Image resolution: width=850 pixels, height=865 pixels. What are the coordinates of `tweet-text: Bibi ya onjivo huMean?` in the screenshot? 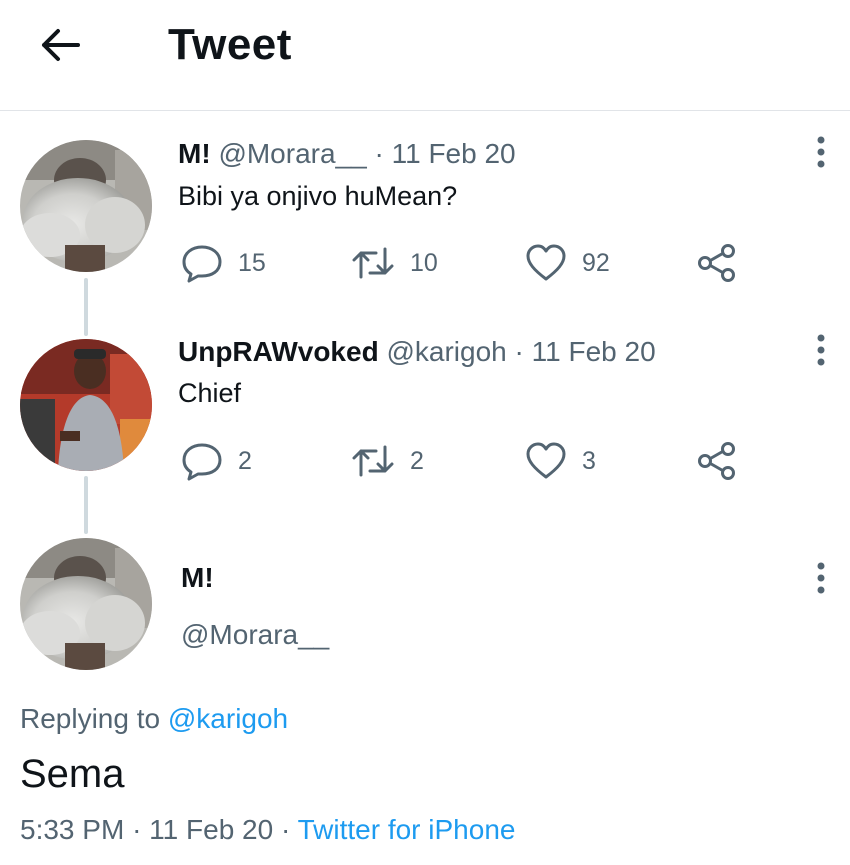 It's located at (318, 196).